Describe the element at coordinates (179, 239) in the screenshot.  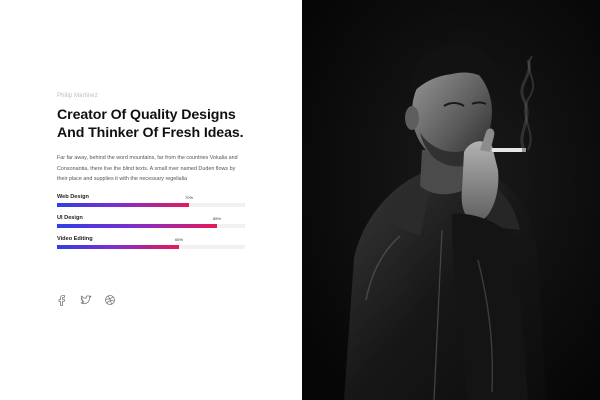
I see `skill-percent: 65%` at that location.